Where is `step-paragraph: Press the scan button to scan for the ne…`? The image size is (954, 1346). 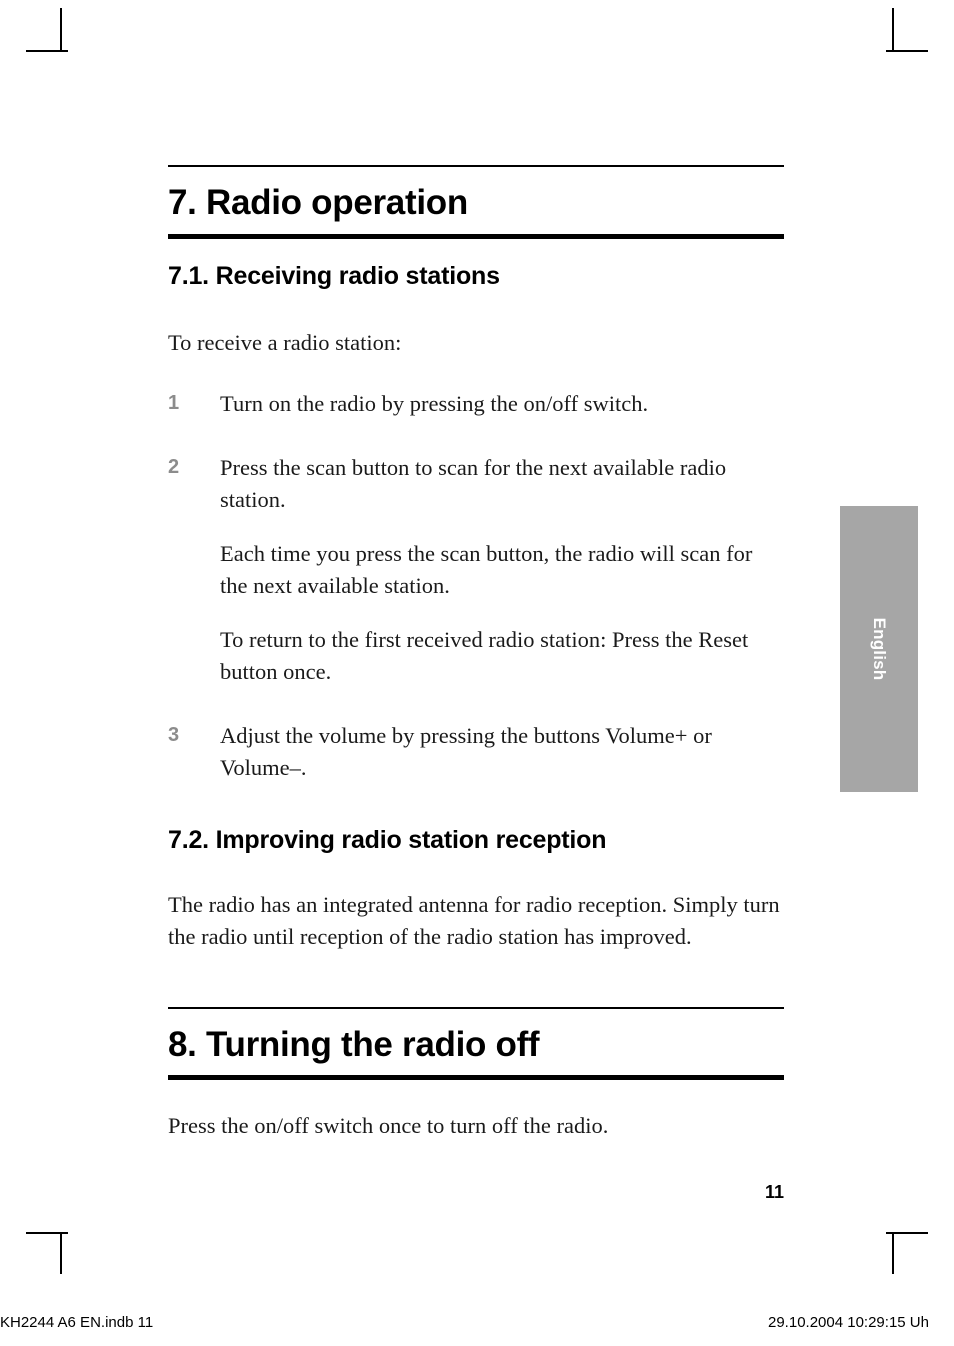
step-paragraph: Press the scan button to scan for the ne… is located at coordinates (473, 484).